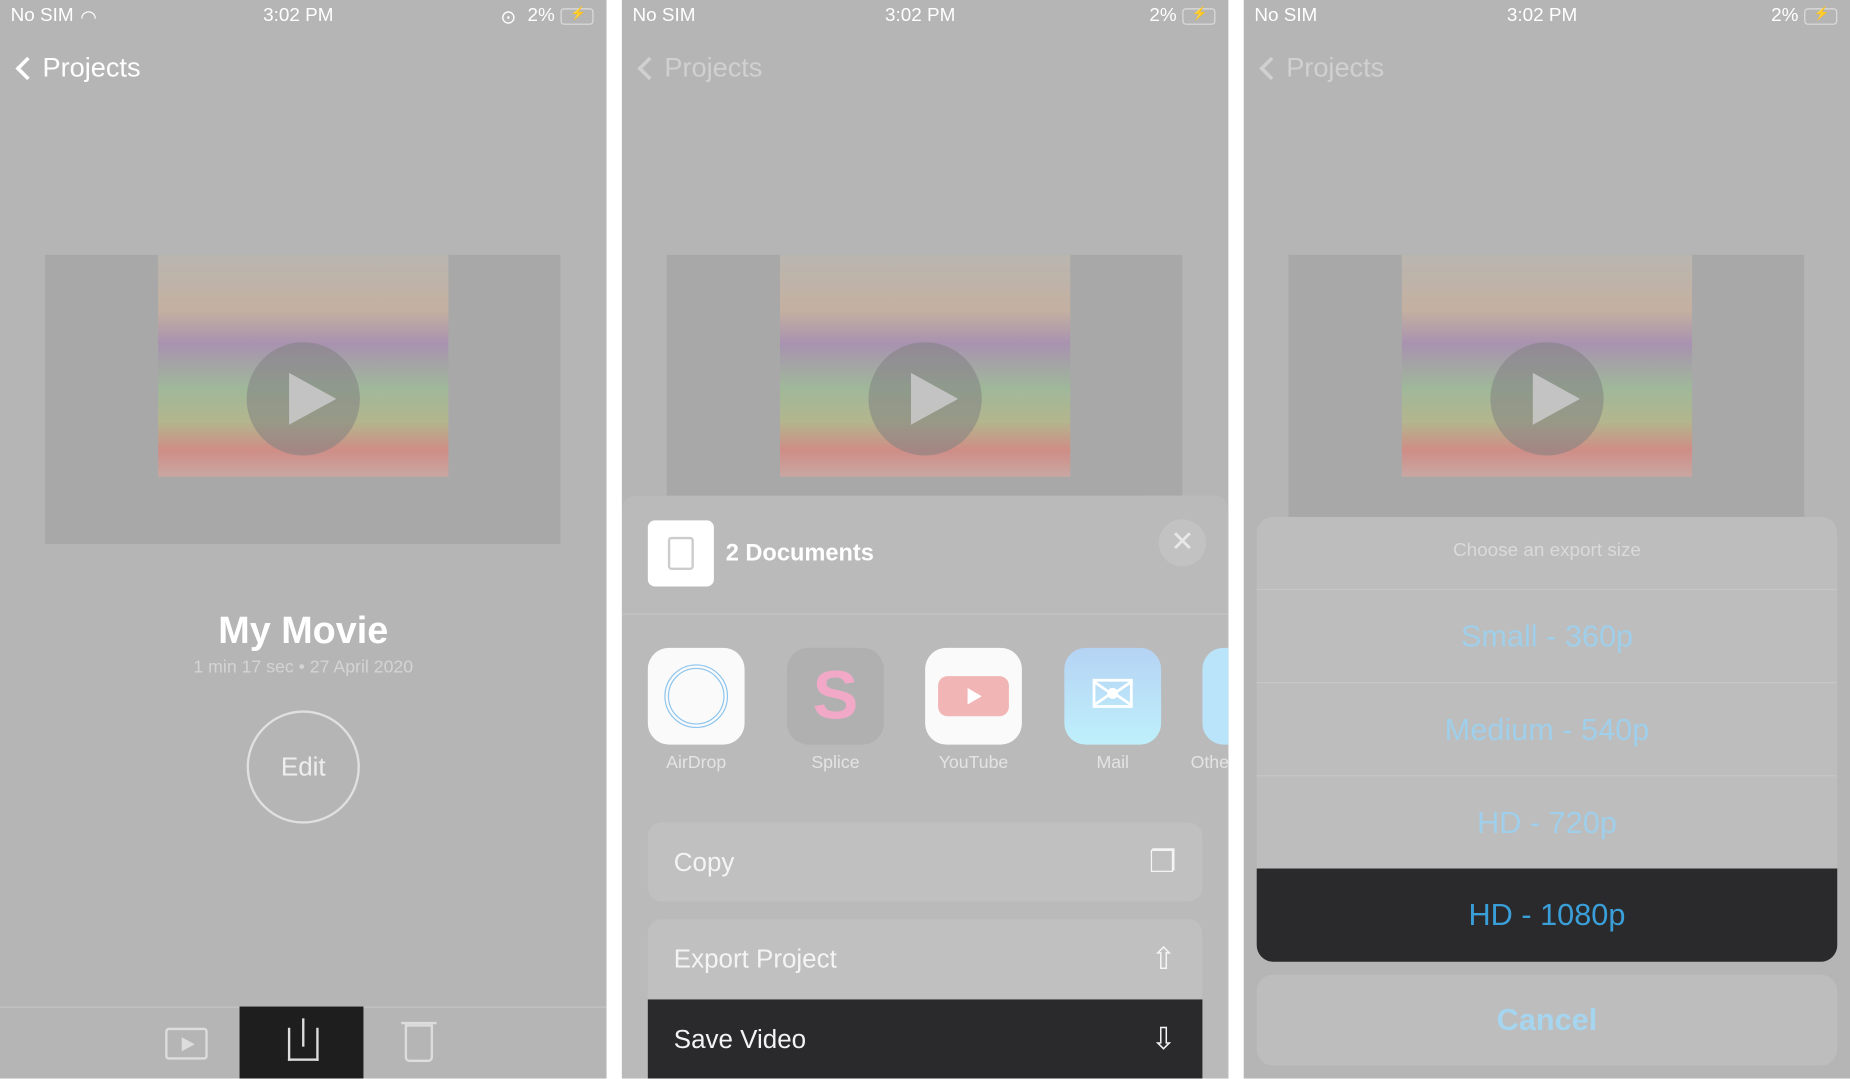  I want to click on app-label: Mail, so click(1112, 762).